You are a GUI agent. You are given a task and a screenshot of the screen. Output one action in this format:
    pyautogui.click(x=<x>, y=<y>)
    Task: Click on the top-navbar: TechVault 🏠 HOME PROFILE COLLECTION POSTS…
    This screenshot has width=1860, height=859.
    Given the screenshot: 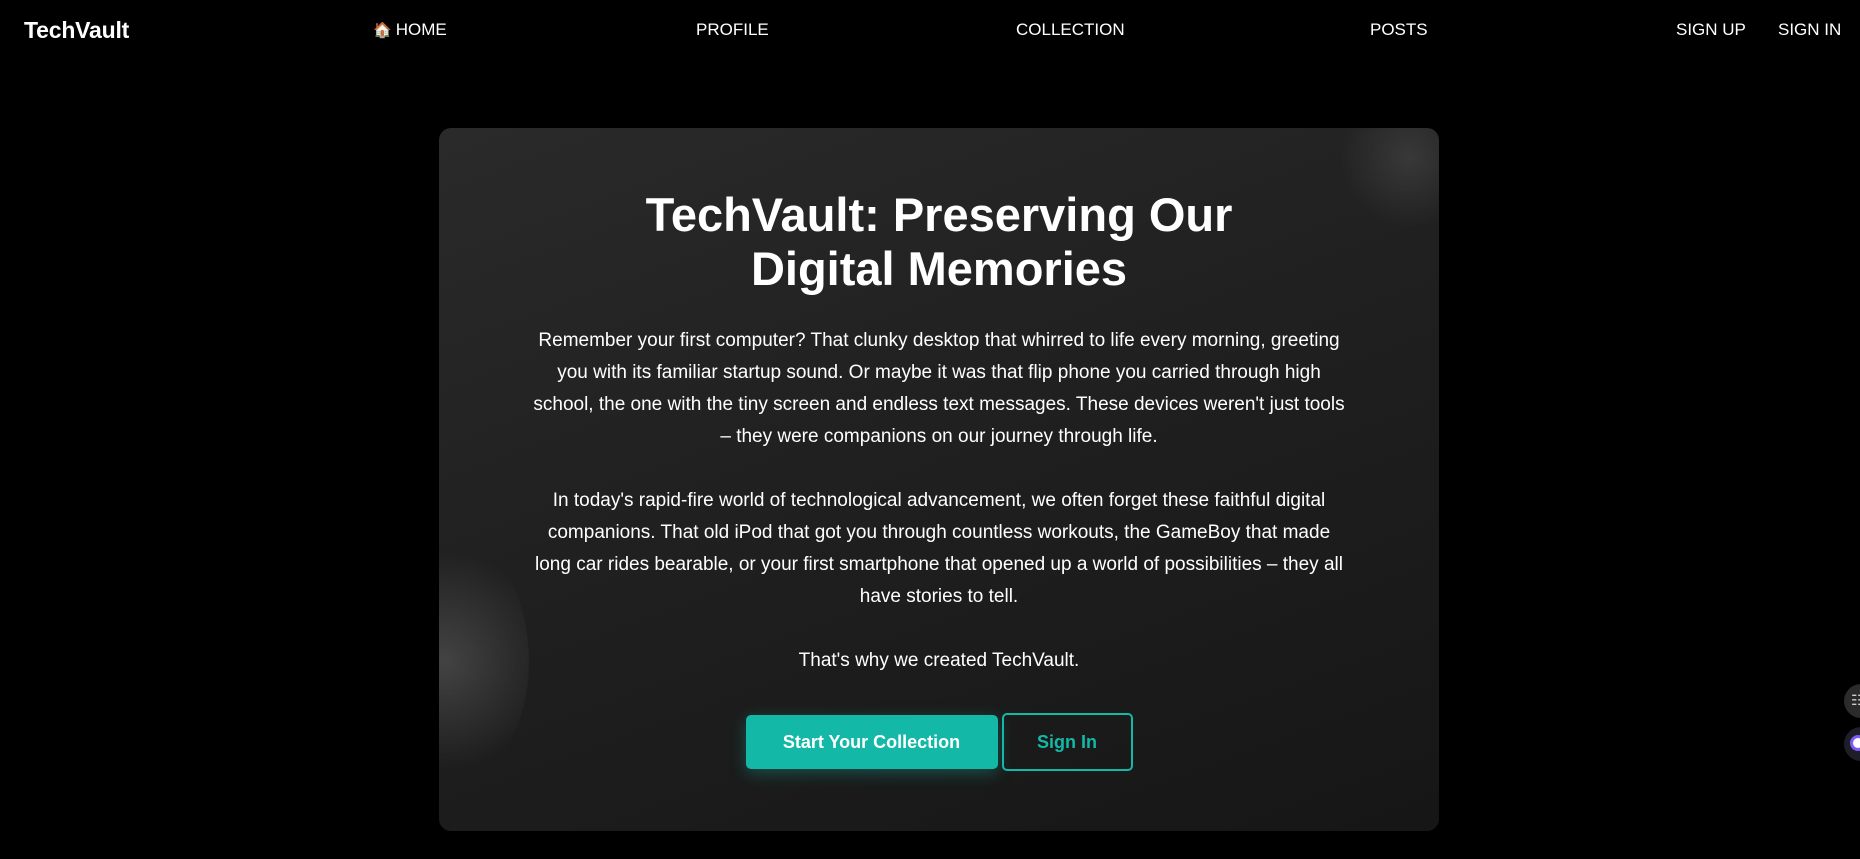 What is the action you would take?
    pyautogui.click(x=930, y=30)
    